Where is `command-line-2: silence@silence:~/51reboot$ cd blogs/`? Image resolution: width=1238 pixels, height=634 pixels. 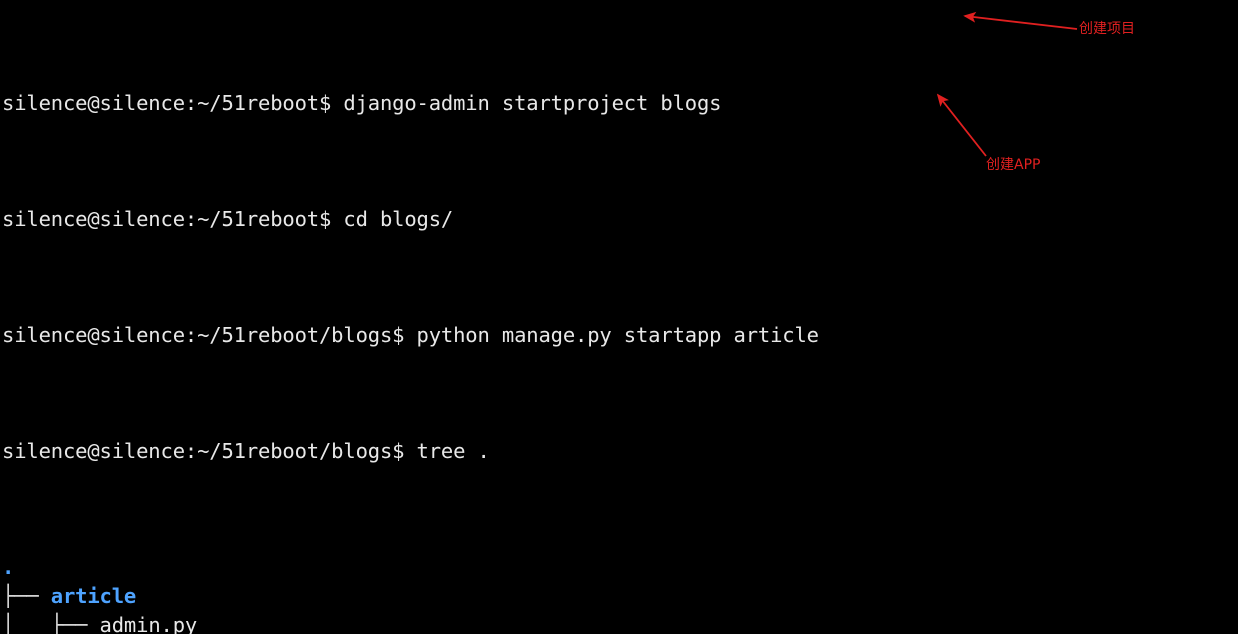 command-line-2: silence@silence:~/51reboot$ cd blogs/ is located at coordinates (410, 219).